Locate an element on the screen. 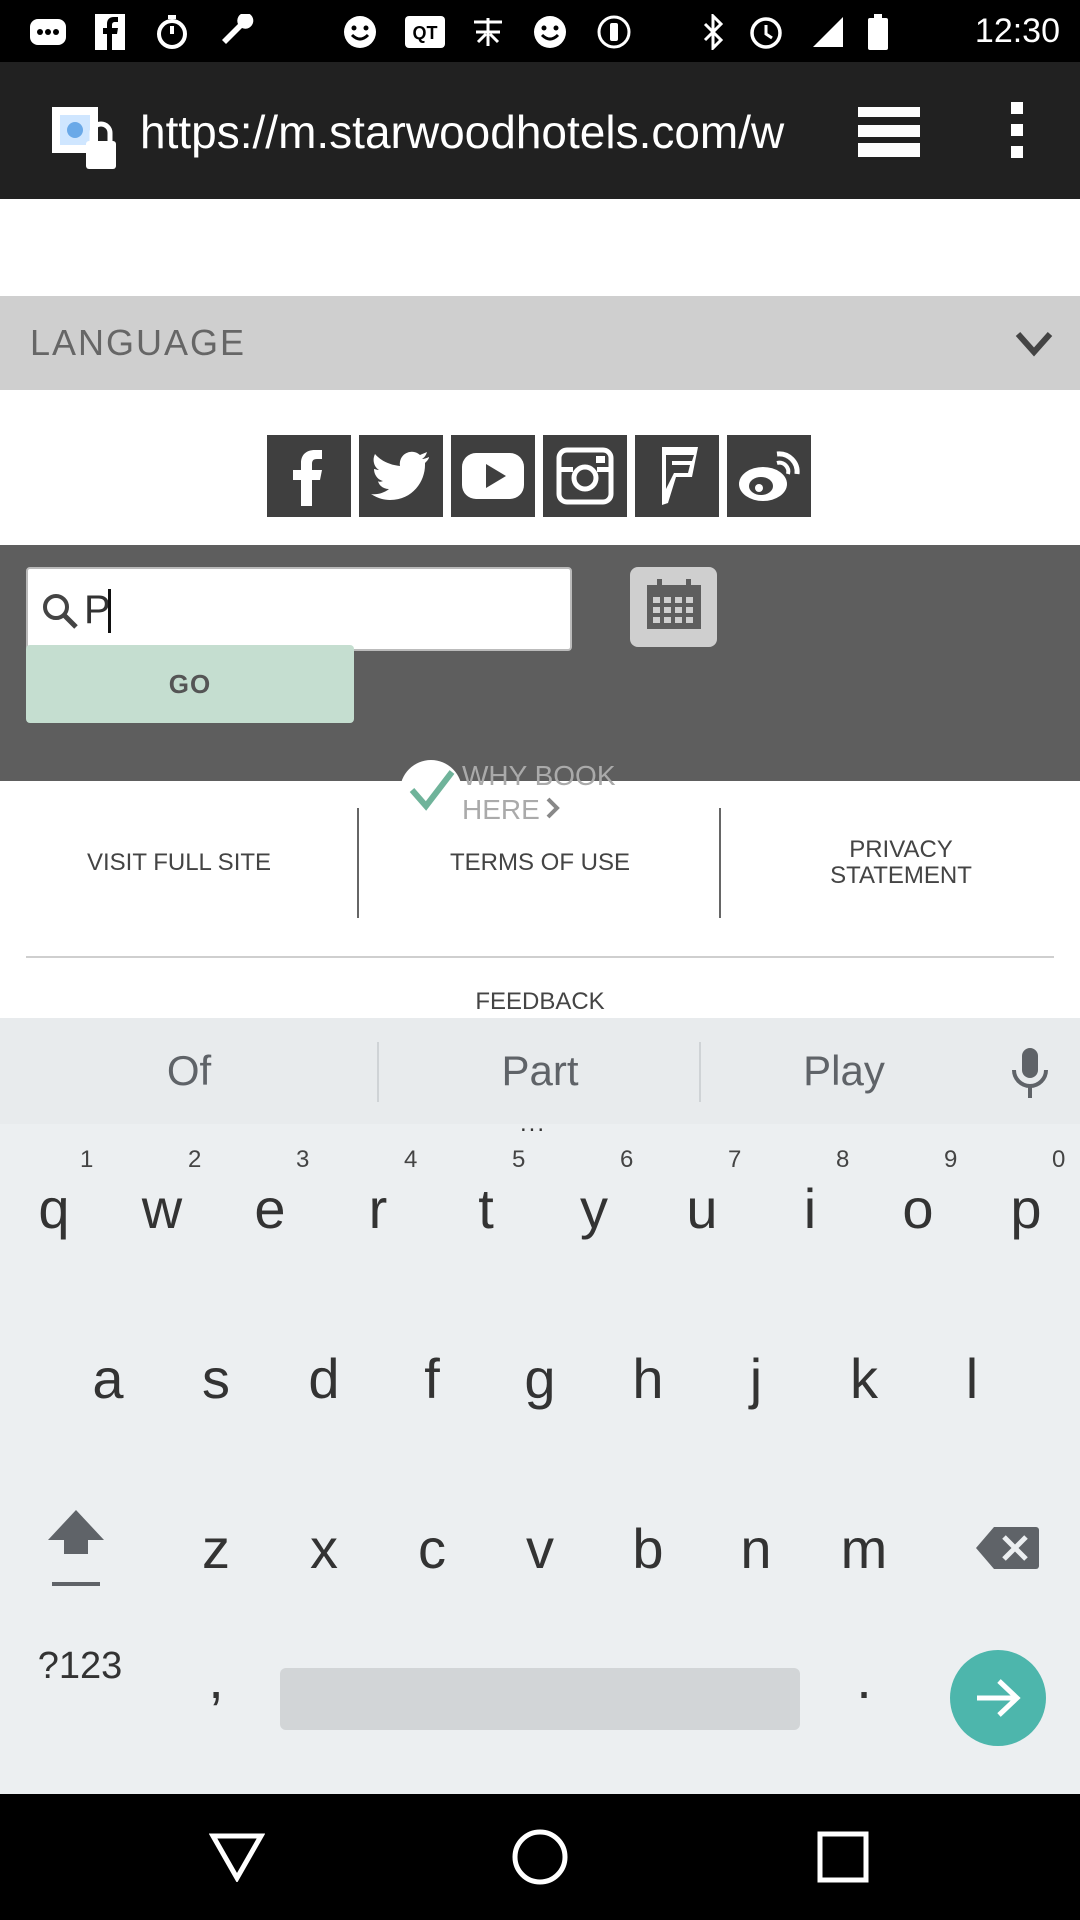  key-v: v is located at coordinates (540, 1548).